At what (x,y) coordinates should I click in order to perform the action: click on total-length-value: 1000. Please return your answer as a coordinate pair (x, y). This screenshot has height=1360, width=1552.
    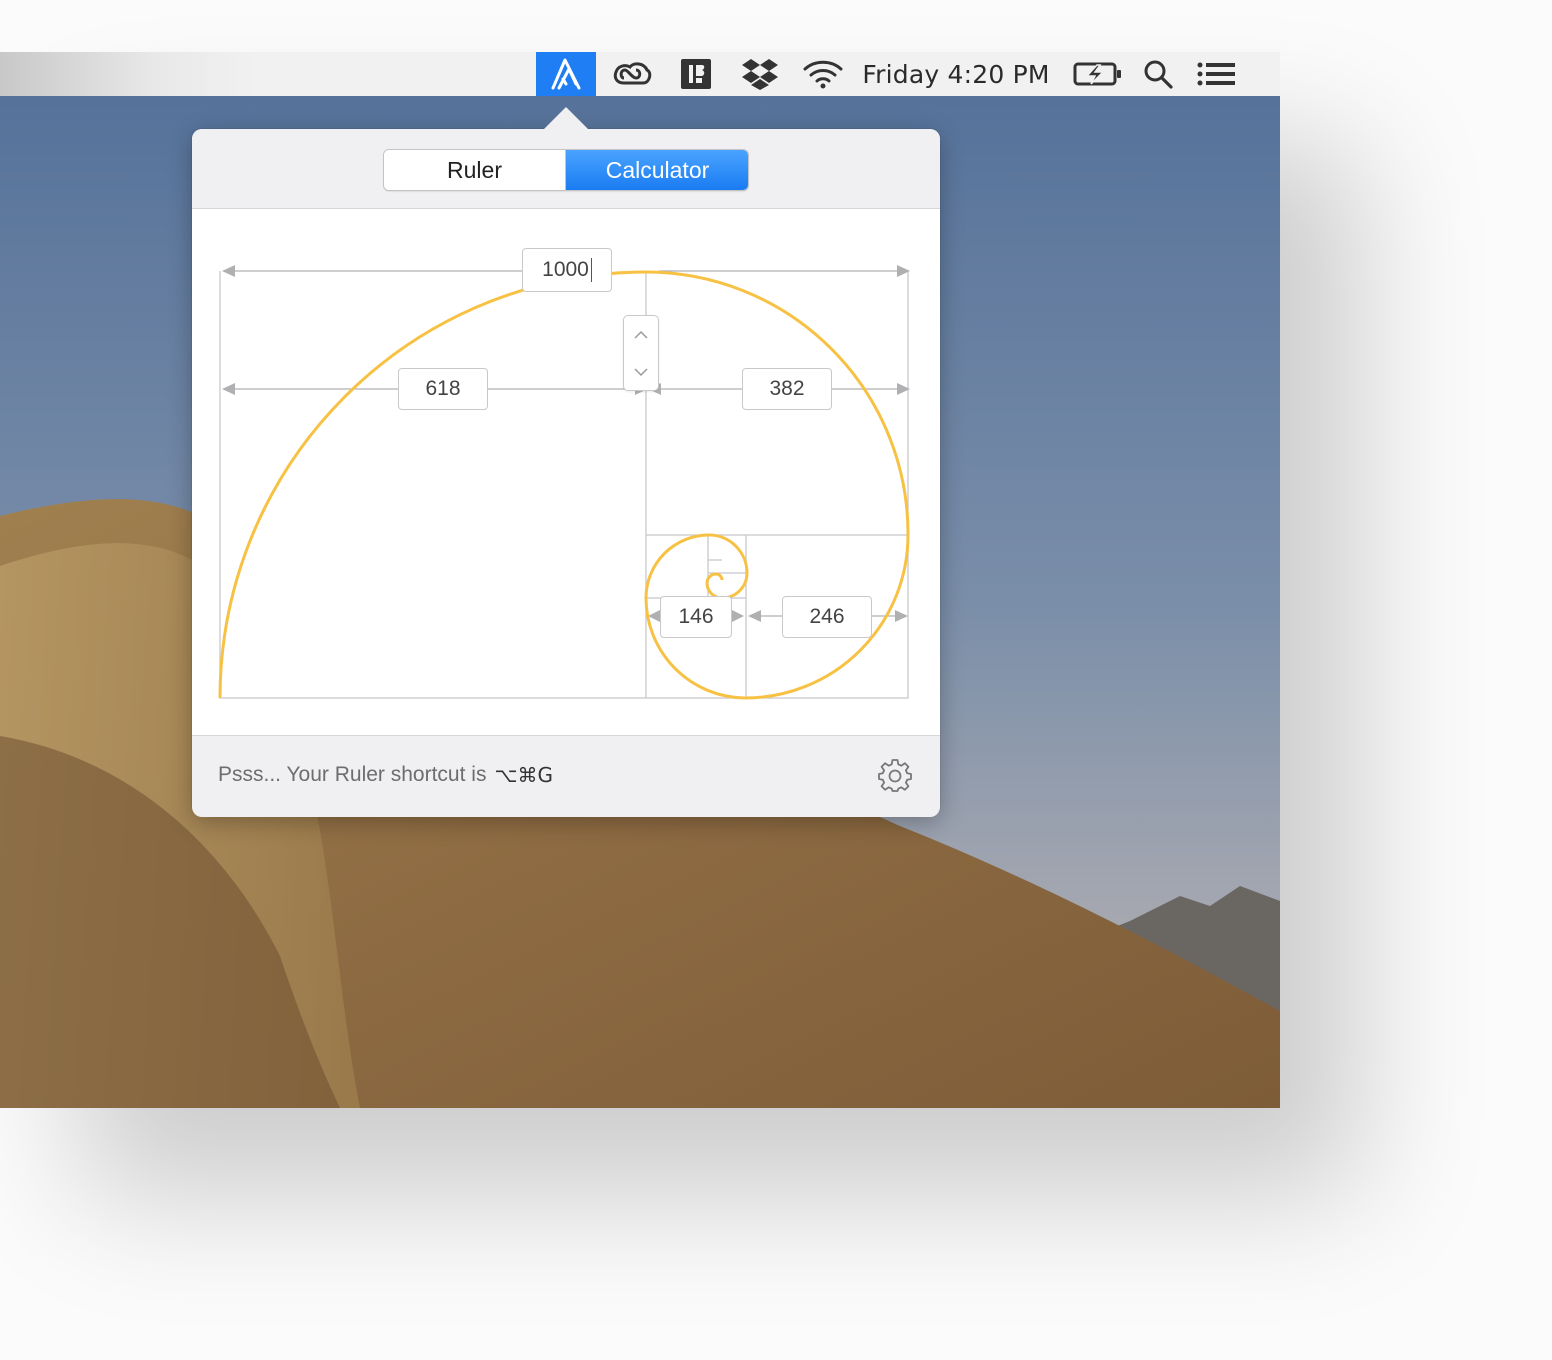
    Looking at the image, I should click on (565, 269).